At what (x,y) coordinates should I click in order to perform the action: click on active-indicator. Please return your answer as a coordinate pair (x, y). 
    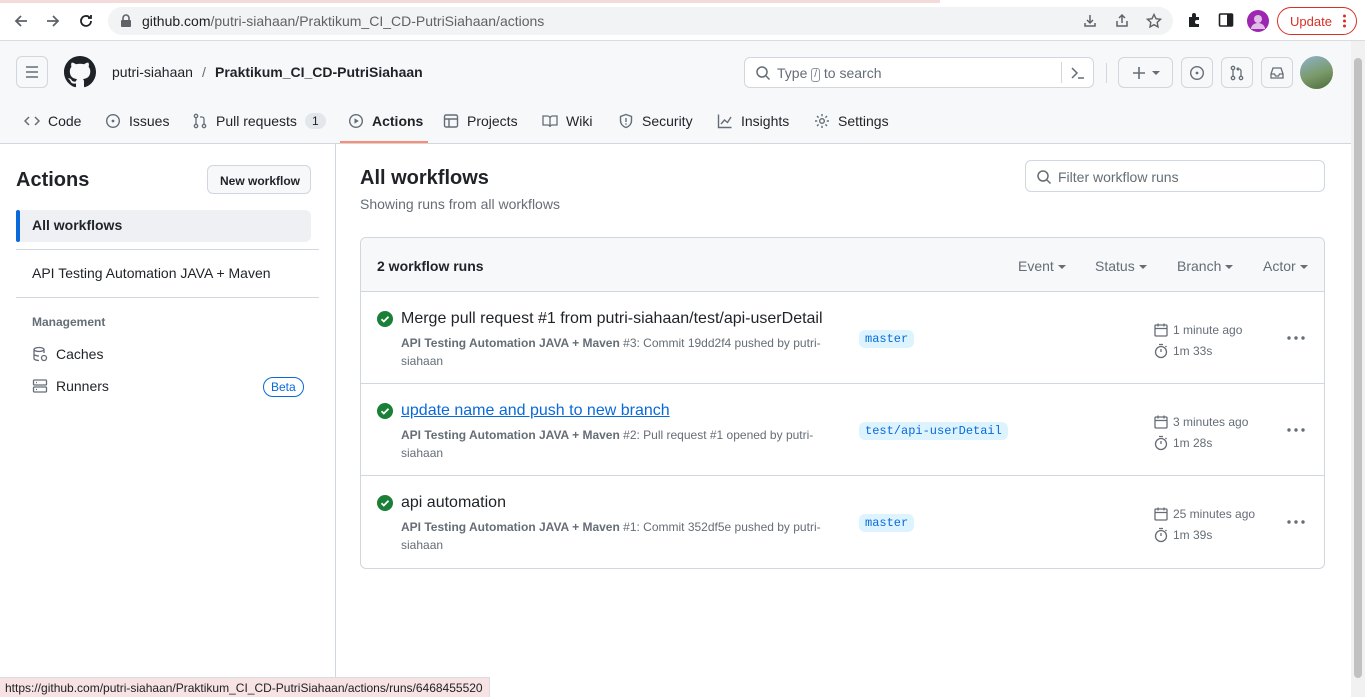
    Looking at the image, I should click on (18, 226).